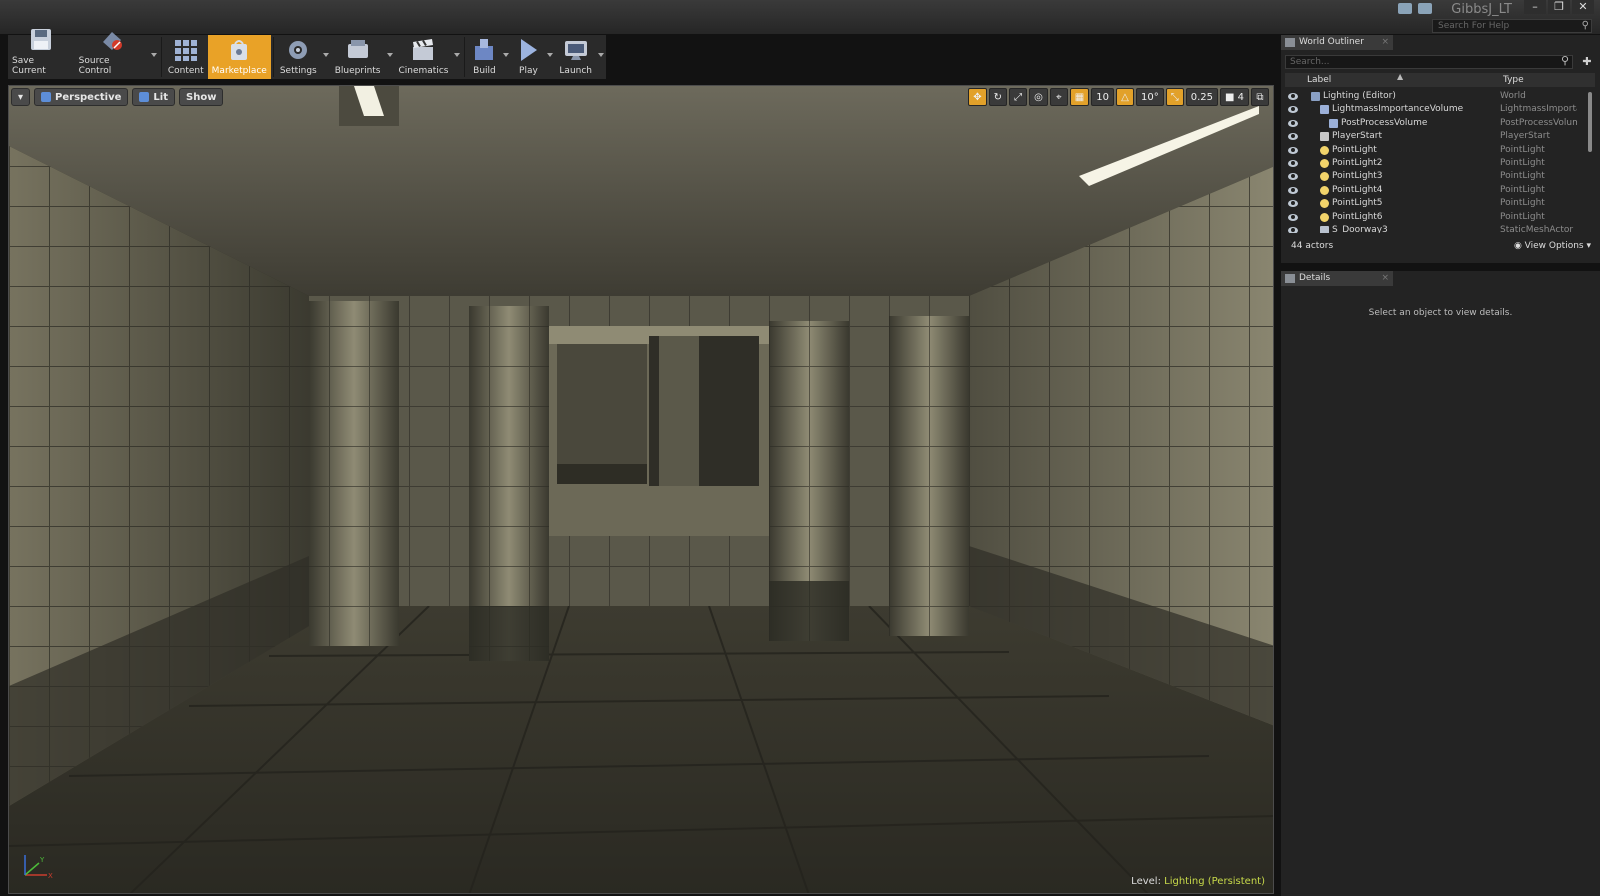  Describe the element at coordinates (550, 57) in the screenshot. I see `play-dropdown` at that location.